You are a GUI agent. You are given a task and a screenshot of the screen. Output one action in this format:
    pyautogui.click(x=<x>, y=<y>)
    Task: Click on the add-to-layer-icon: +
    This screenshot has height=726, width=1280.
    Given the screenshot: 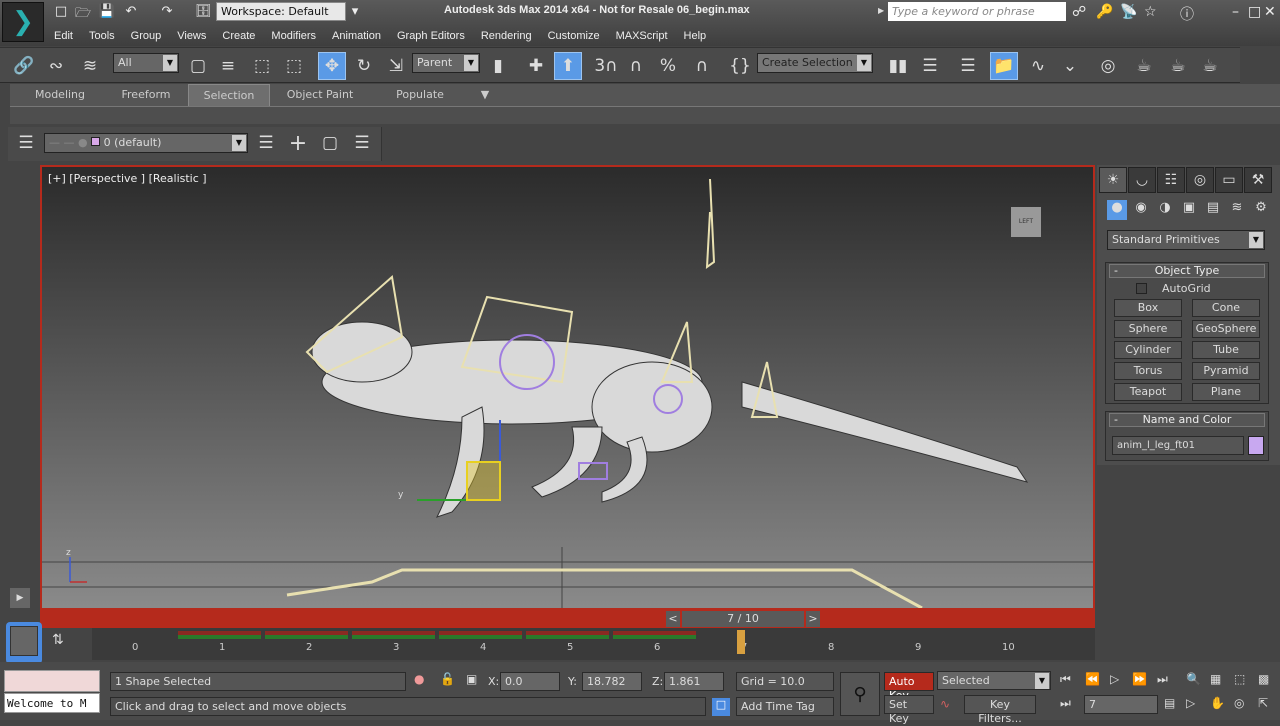 What is the action you would take?
    pyautogui.click(x=298, y=143)
    